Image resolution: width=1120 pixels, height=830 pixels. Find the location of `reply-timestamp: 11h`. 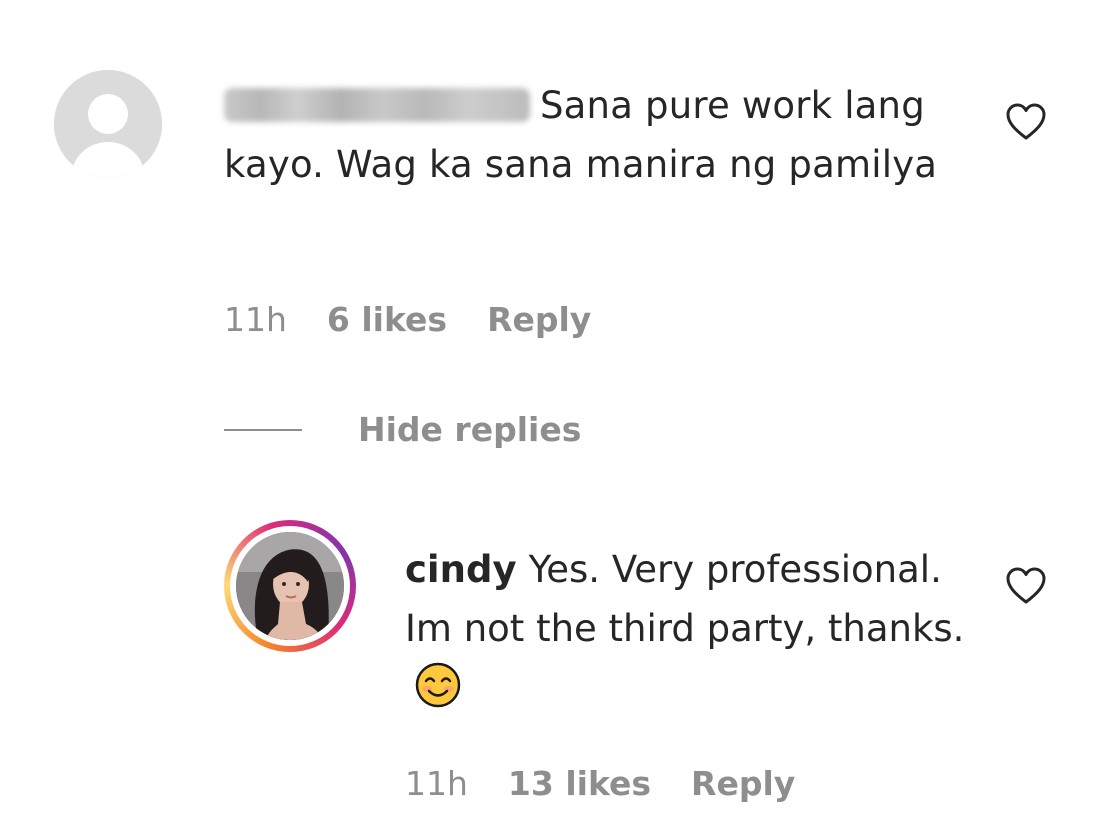

reply-timestamp: 11h is located at coordinates (436, 783).